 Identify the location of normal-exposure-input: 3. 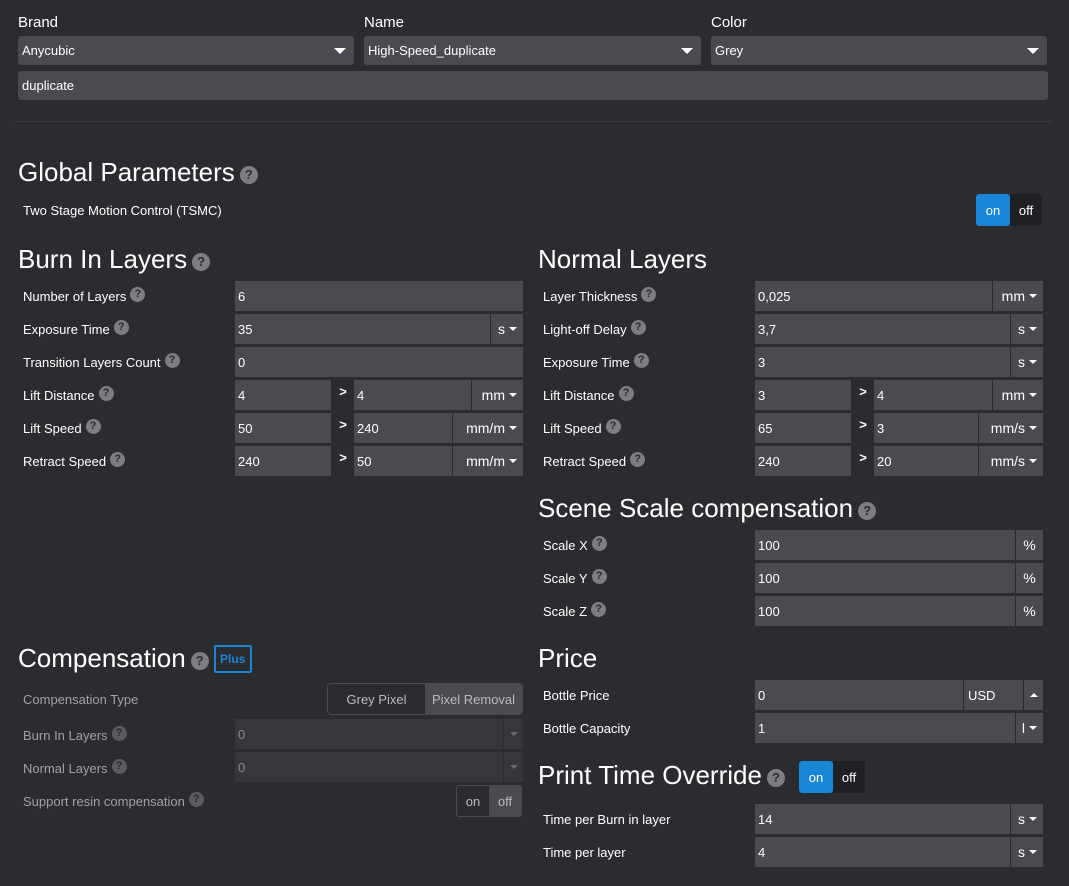
(882, 362).